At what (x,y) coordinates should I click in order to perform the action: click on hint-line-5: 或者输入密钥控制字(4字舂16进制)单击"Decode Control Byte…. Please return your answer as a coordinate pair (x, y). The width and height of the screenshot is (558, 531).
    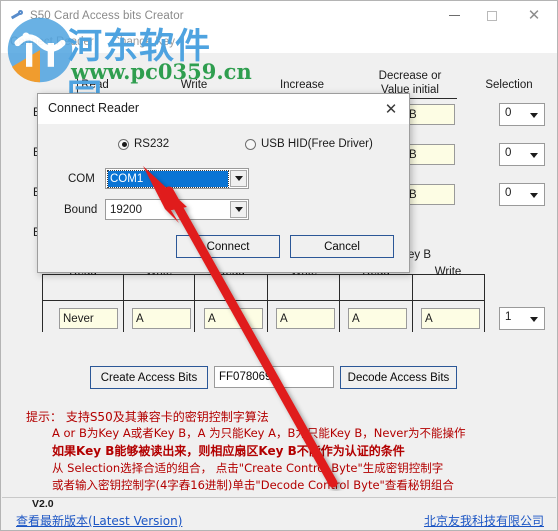
    Looking at the image, I should click on (253, 485).